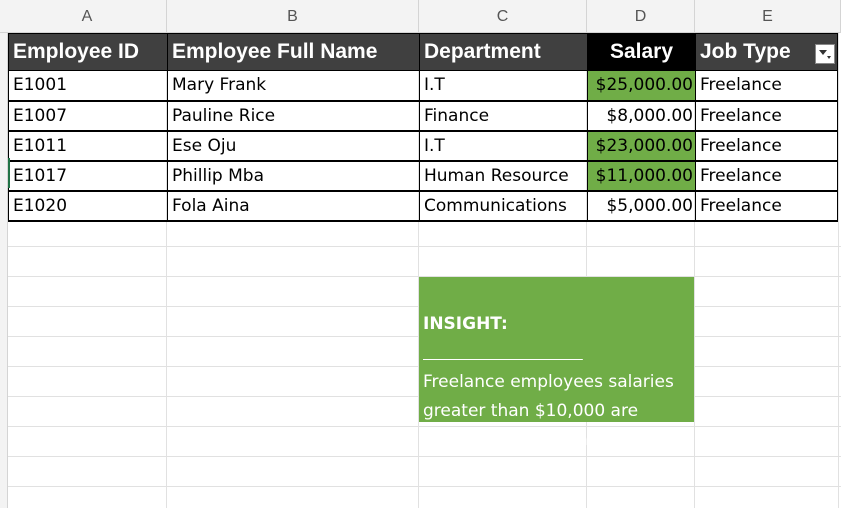 The height and width of the screenshot is (508, 841). Describe the element at coordinates (768, 16) in the screenshot. I see `column-header-e: E` at that location.